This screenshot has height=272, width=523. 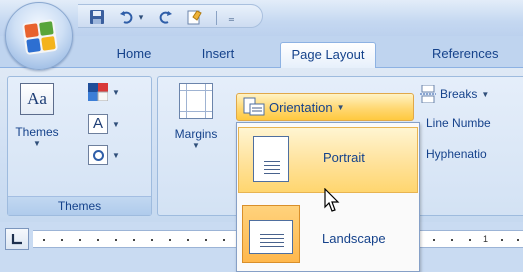 I want to click on theme-effects-button: ▼, so click(x=104, y=155).